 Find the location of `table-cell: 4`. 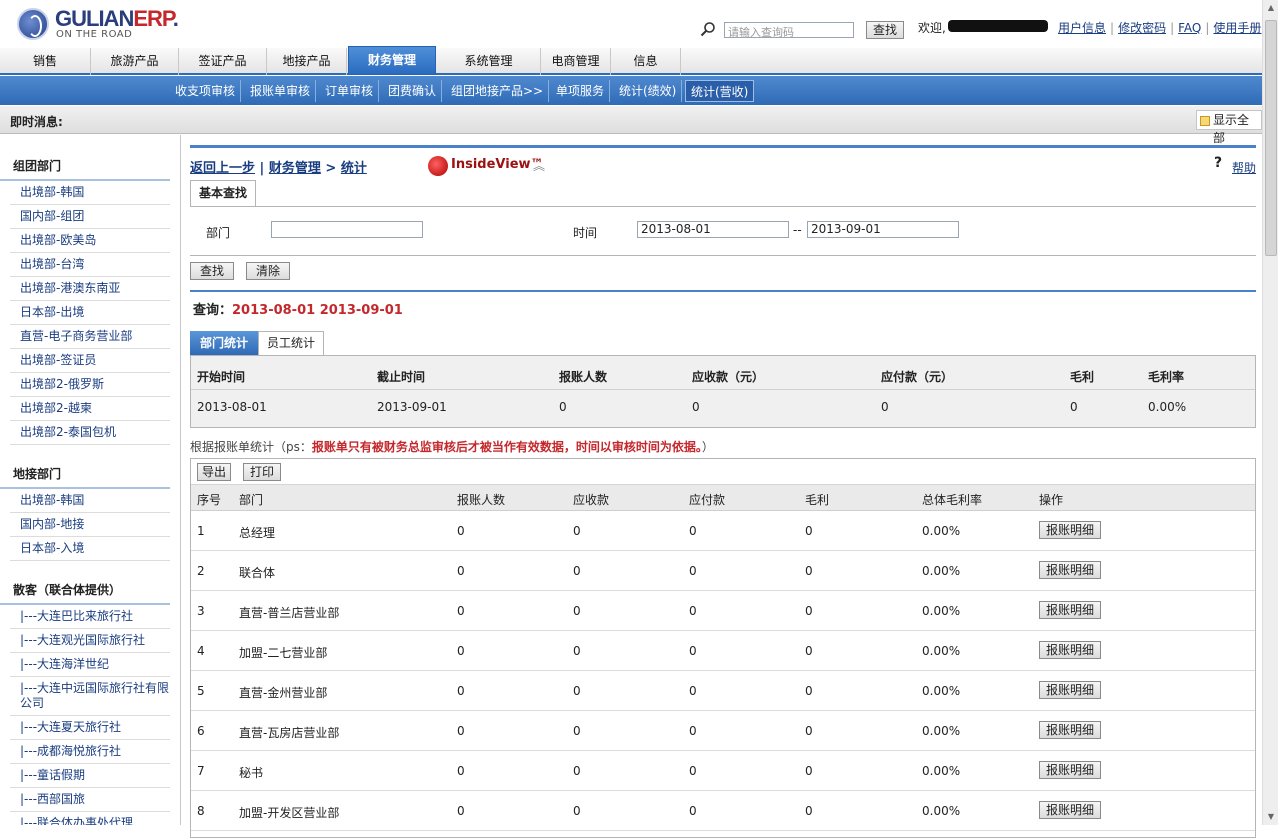

table-cell: 4 is located at coordinates (201, 651).